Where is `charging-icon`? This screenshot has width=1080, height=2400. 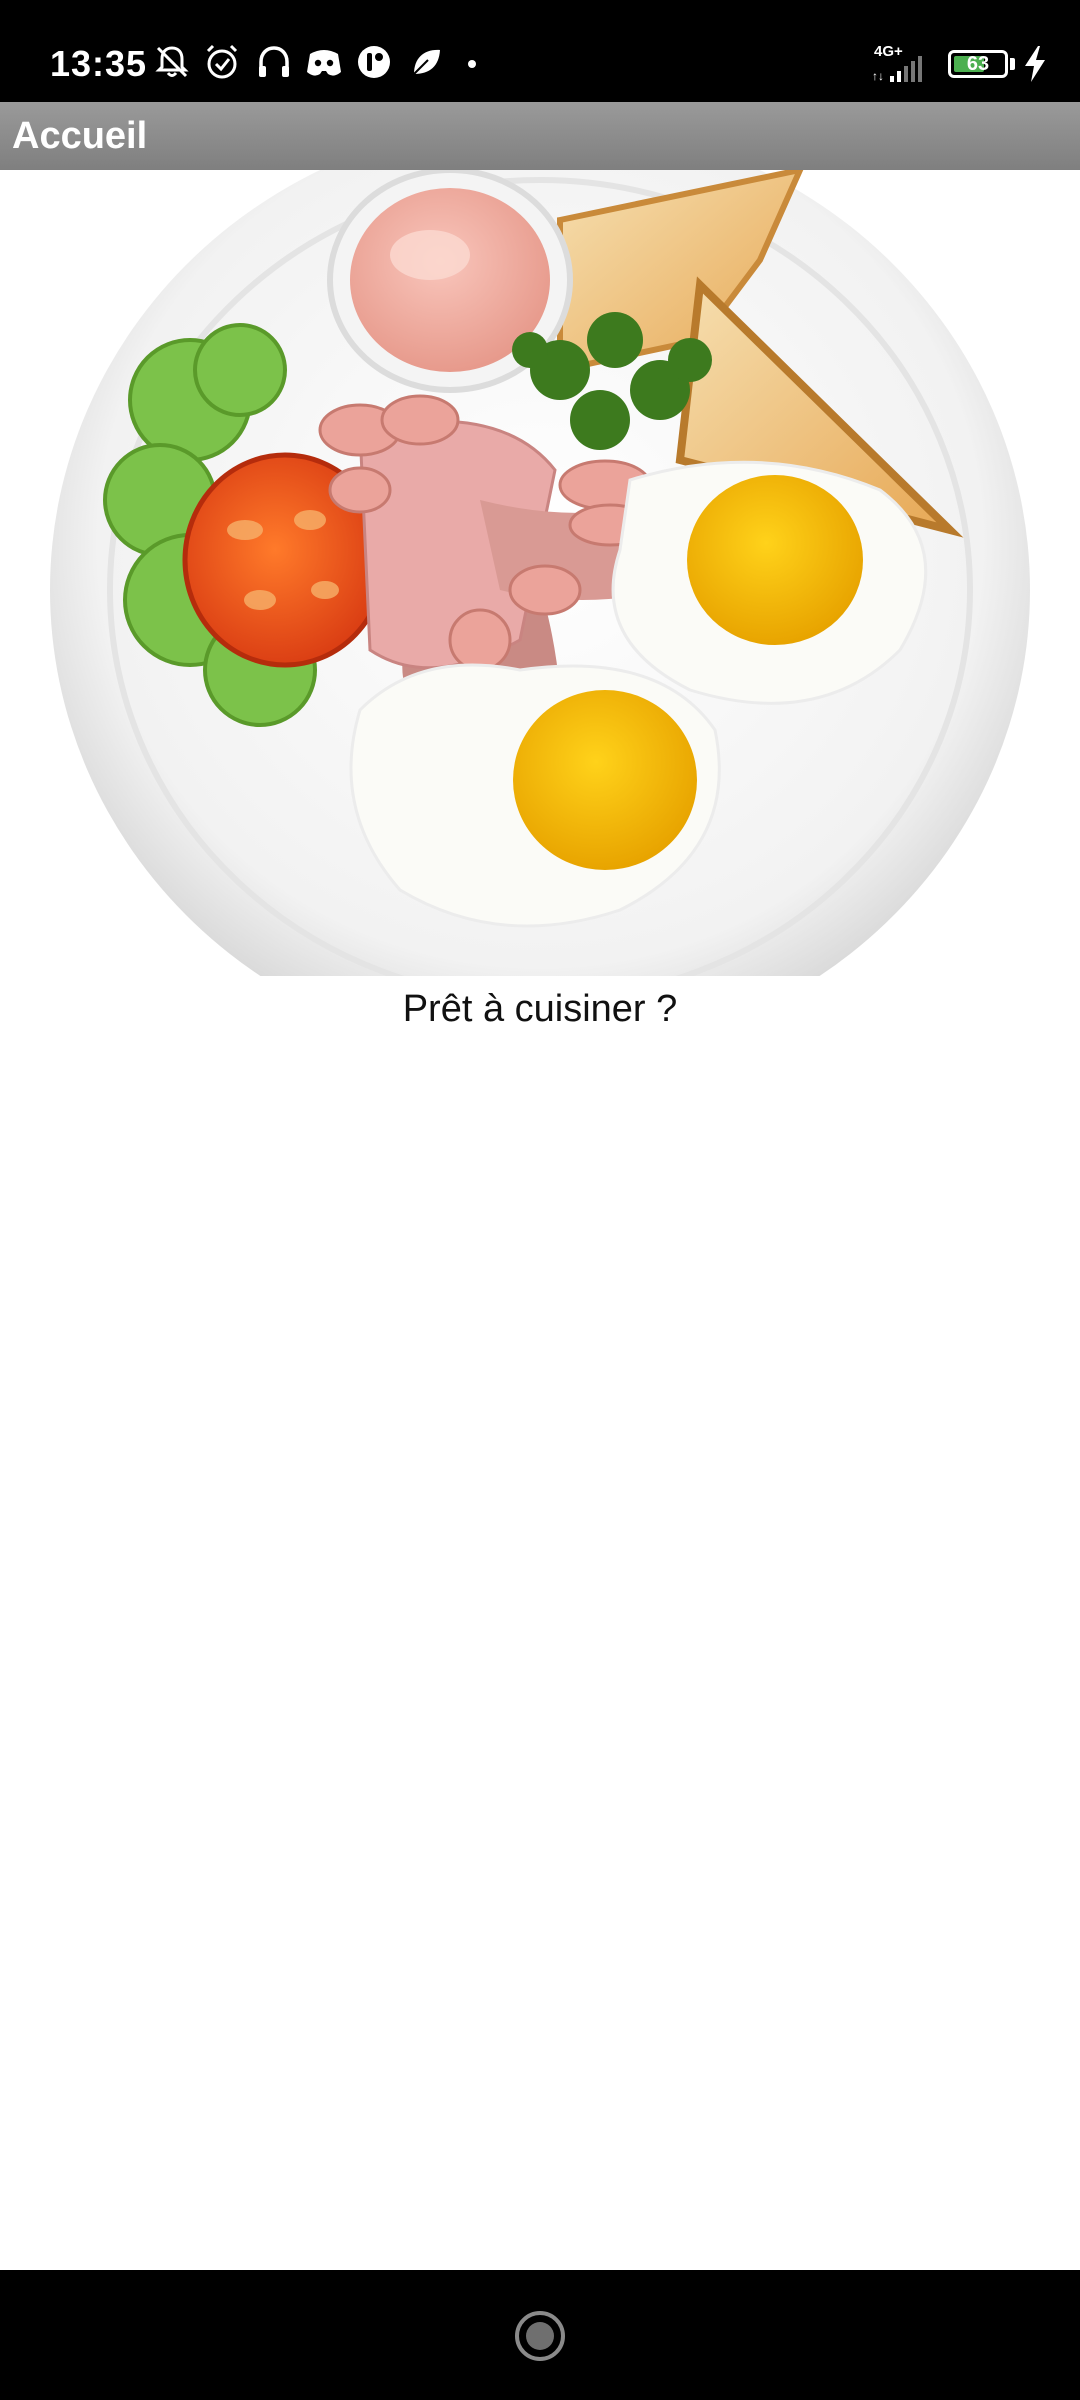 charging-icon is located at coordinates (1035, 64).